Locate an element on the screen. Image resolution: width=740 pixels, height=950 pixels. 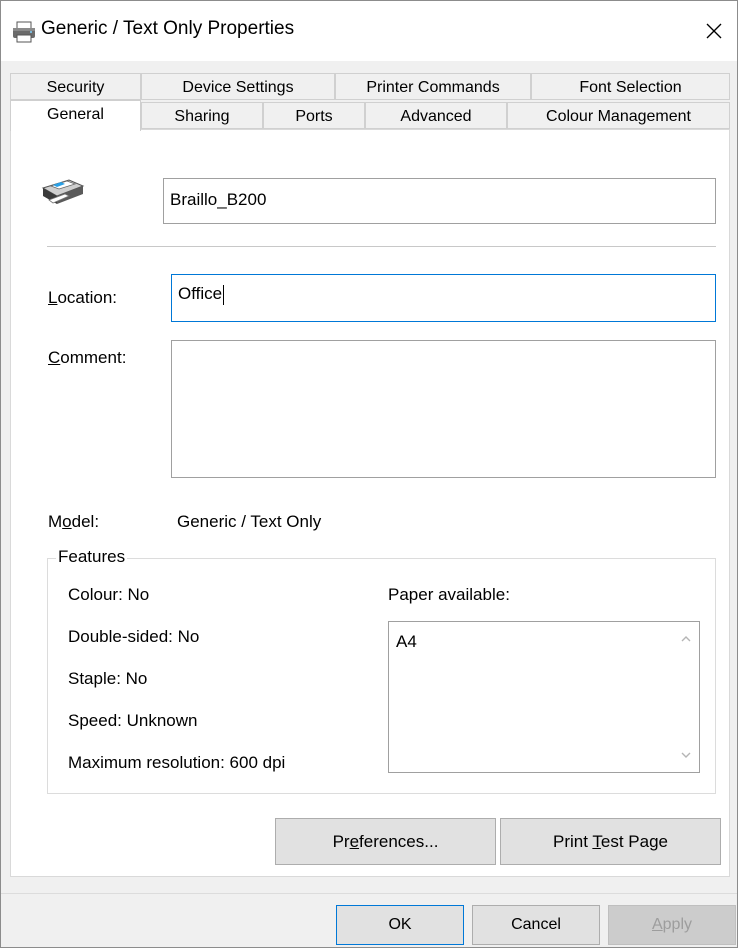
text-caret is located at coordinates (224, 294).